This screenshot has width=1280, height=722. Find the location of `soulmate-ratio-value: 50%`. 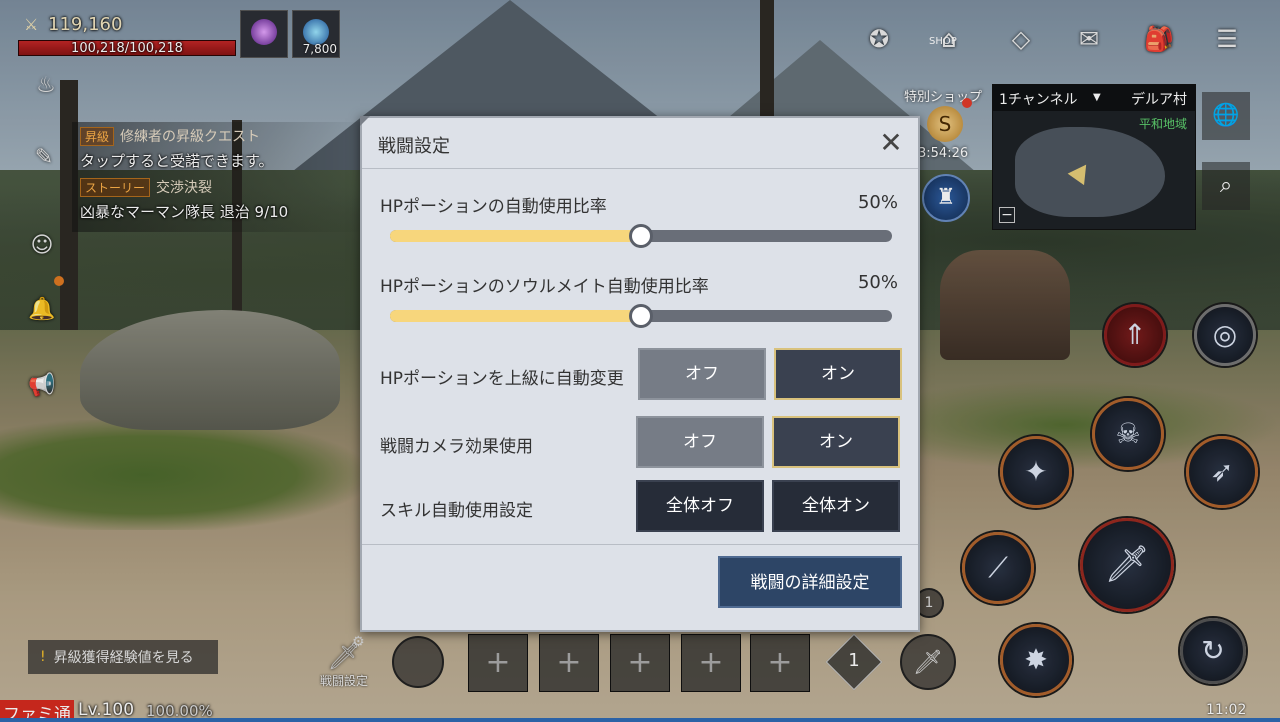

soulmate-ratio-value: 50% is located at coordinates (877, 282).